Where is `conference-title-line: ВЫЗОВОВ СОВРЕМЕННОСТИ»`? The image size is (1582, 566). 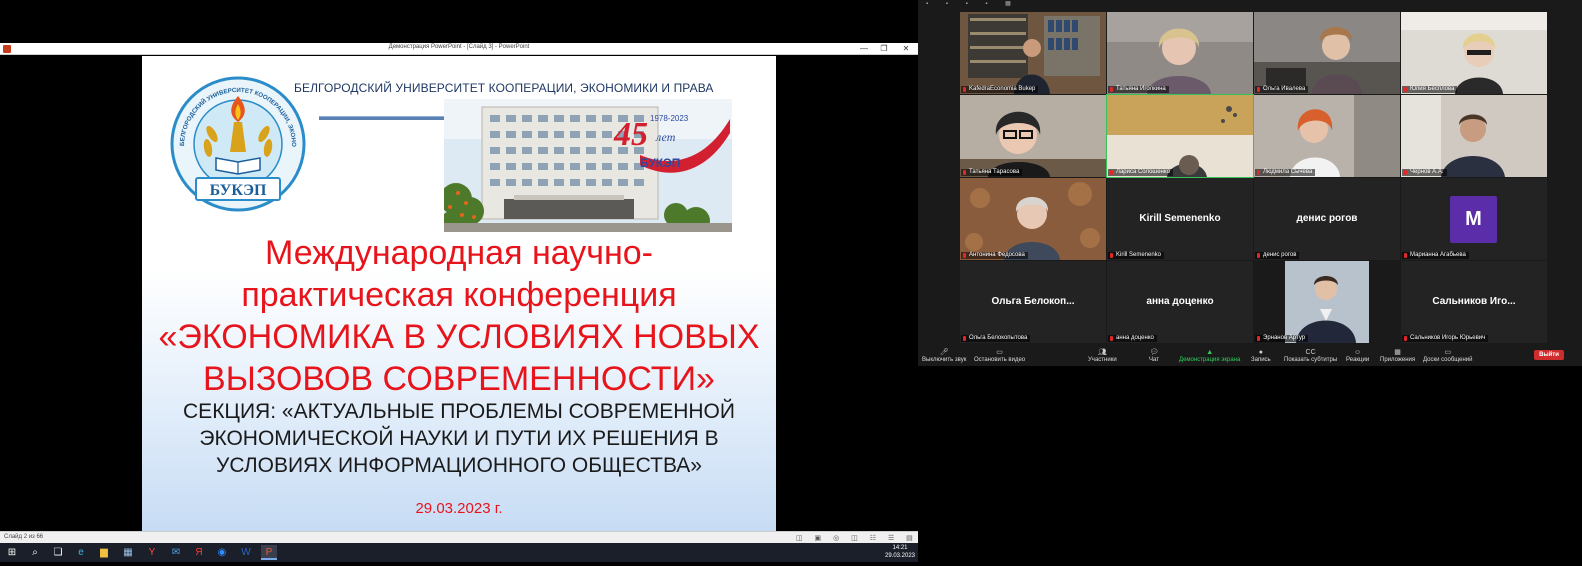 conference-title-line: ВЫЗОВОВ СОВРЕМЕННОСТИ» is located at coordinates (459, 379).